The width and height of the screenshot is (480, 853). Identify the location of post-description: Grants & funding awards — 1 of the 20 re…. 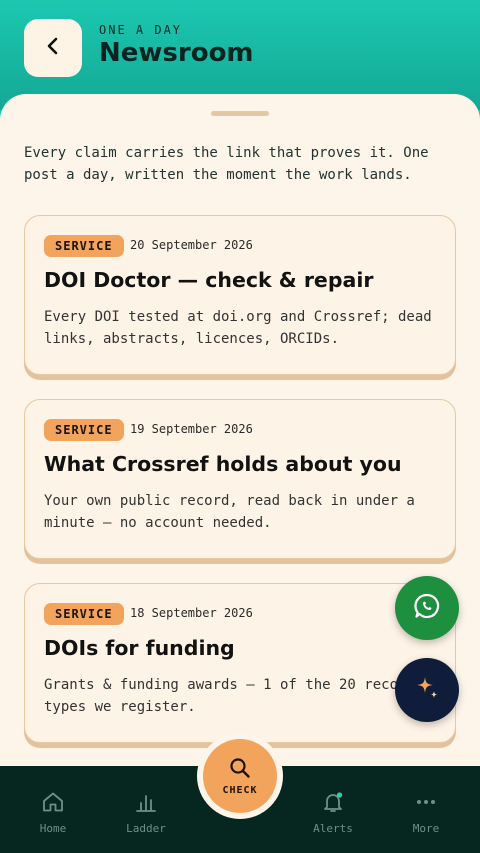
(229, 696).